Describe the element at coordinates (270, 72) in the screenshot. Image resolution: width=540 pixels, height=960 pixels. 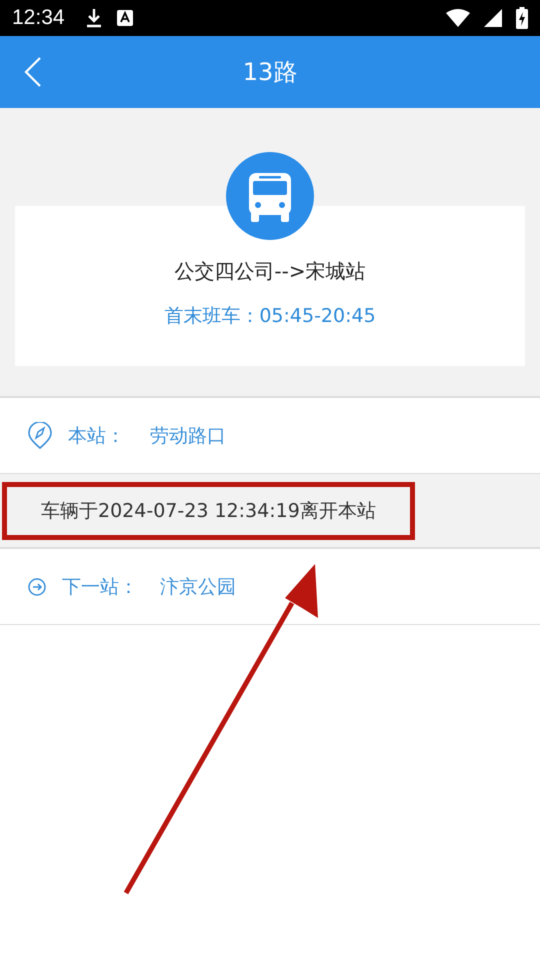
I see `page-title: 13路` at that location.